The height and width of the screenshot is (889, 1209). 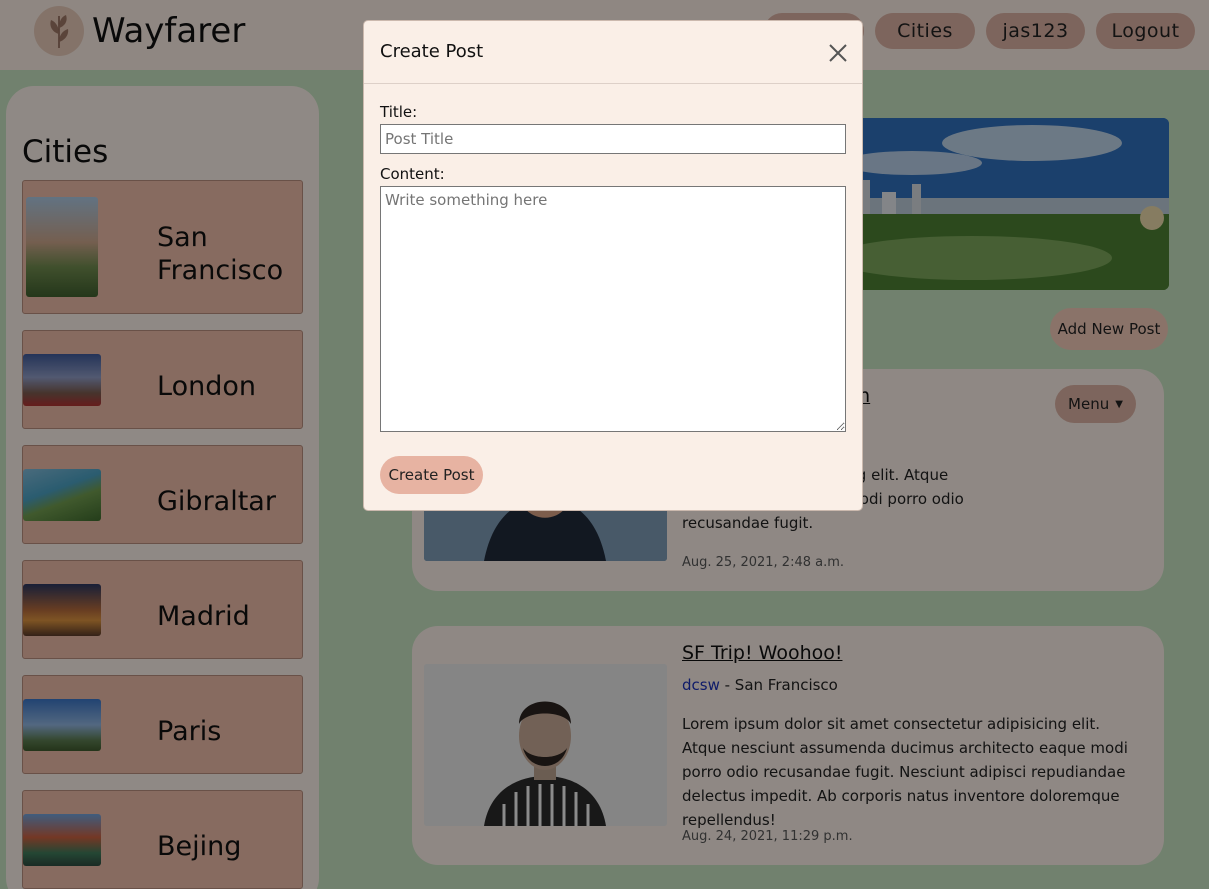 What do you see at coordinates (613, 52) in the screenshot?
I see `modal-header: Create Post` at bounding box center [613, 52].